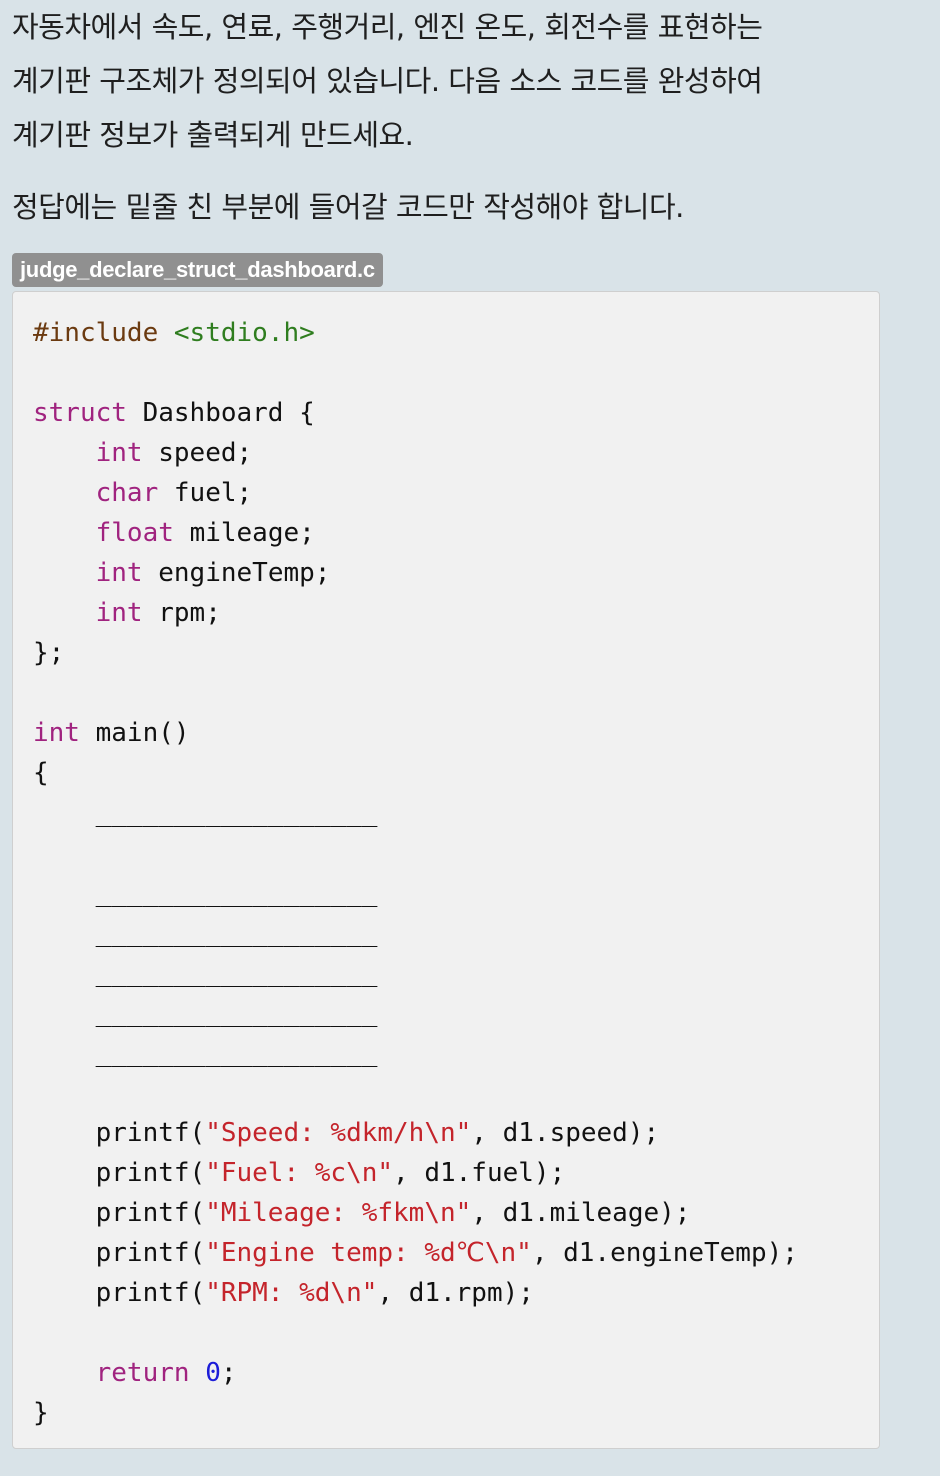 The height and width of the screenshot is (1476, 940). Describe the element at coordinates (565, 1133) in the screenshot. I see `printf-arg: d1.speed` at that location.